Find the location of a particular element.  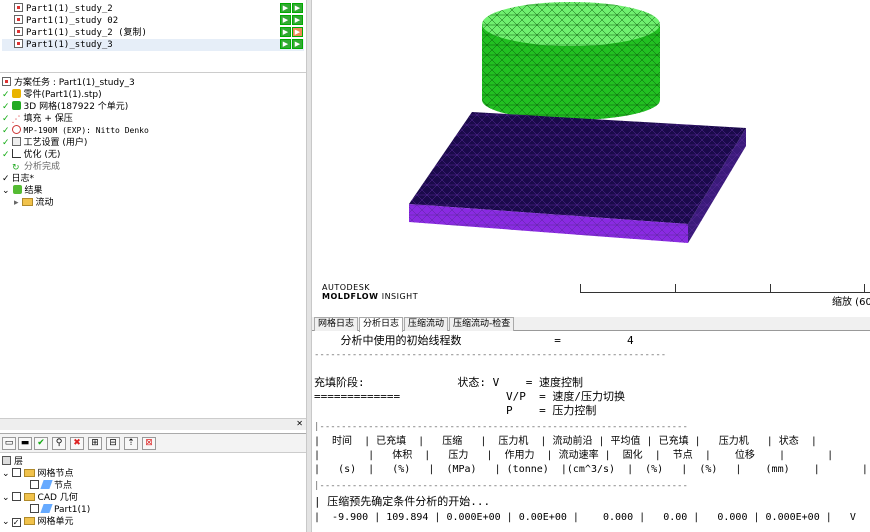

results-icon is located at coordinates (17, 189).